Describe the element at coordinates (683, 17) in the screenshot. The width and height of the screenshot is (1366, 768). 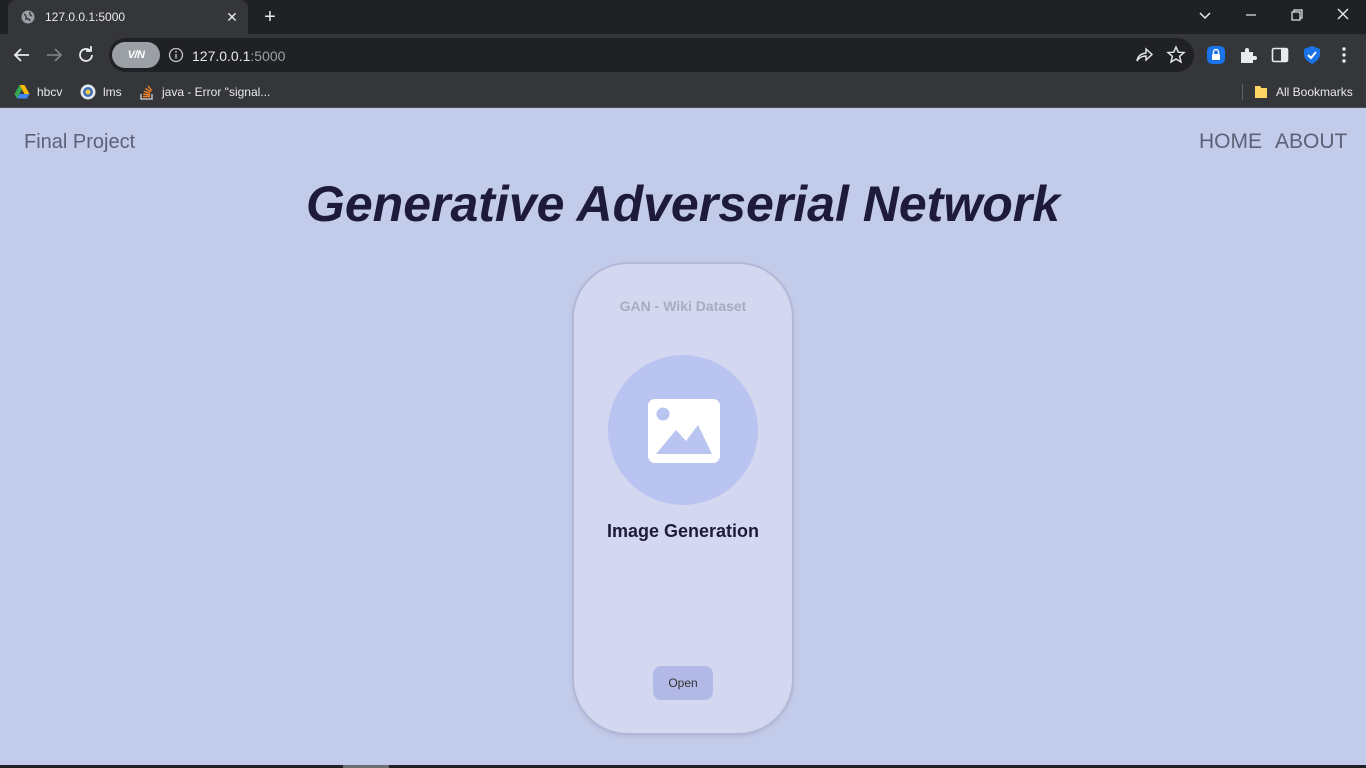
I see `tab-strip: 127.0.0.1:5000 ✕ +` at that location.